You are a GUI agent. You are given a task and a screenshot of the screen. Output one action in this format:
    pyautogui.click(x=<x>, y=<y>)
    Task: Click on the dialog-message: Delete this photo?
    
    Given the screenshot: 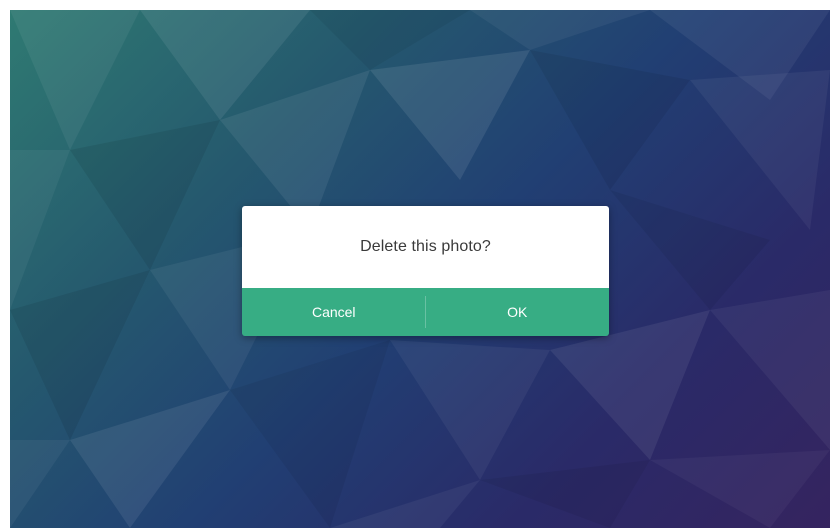 What is the action you would take?
    pyautogui.click(x=425, y=246)
    